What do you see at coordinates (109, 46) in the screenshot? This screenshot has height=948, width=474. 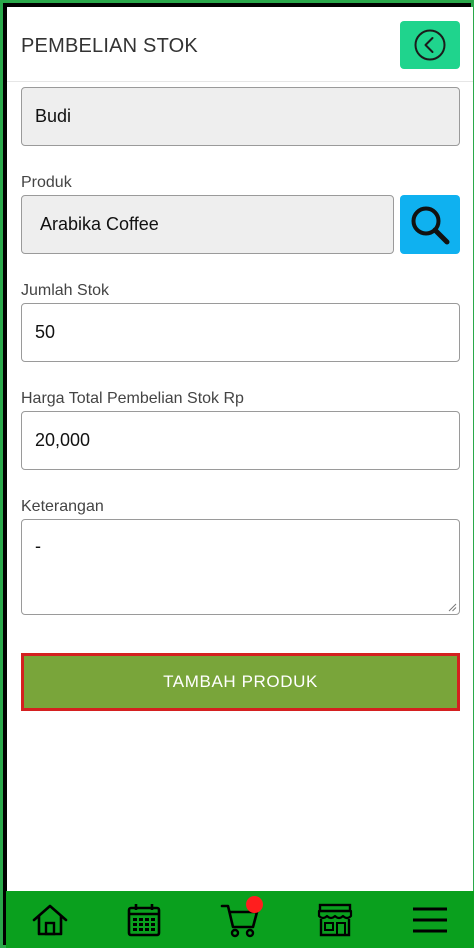 I see `page-title: PEMBELIAN STOK` at bounding box center [109, 46].